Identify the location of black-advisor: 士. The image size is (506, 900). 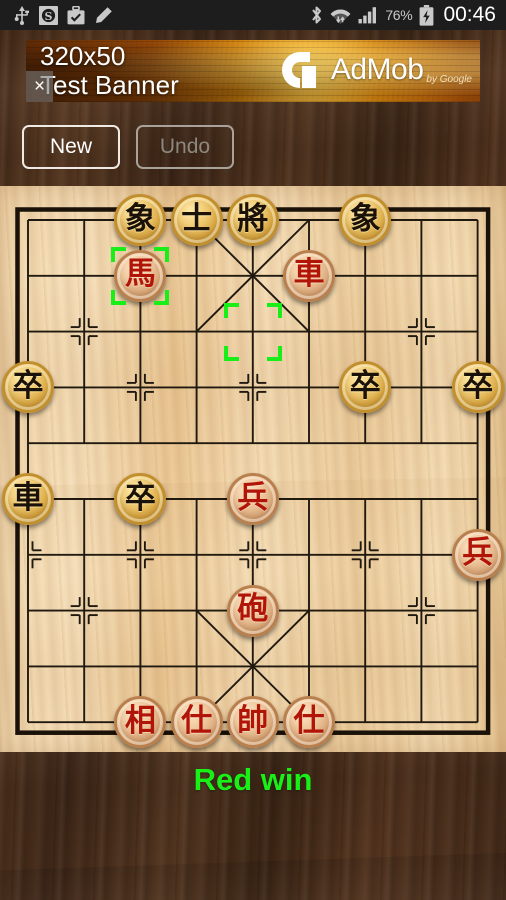
(196, 220).